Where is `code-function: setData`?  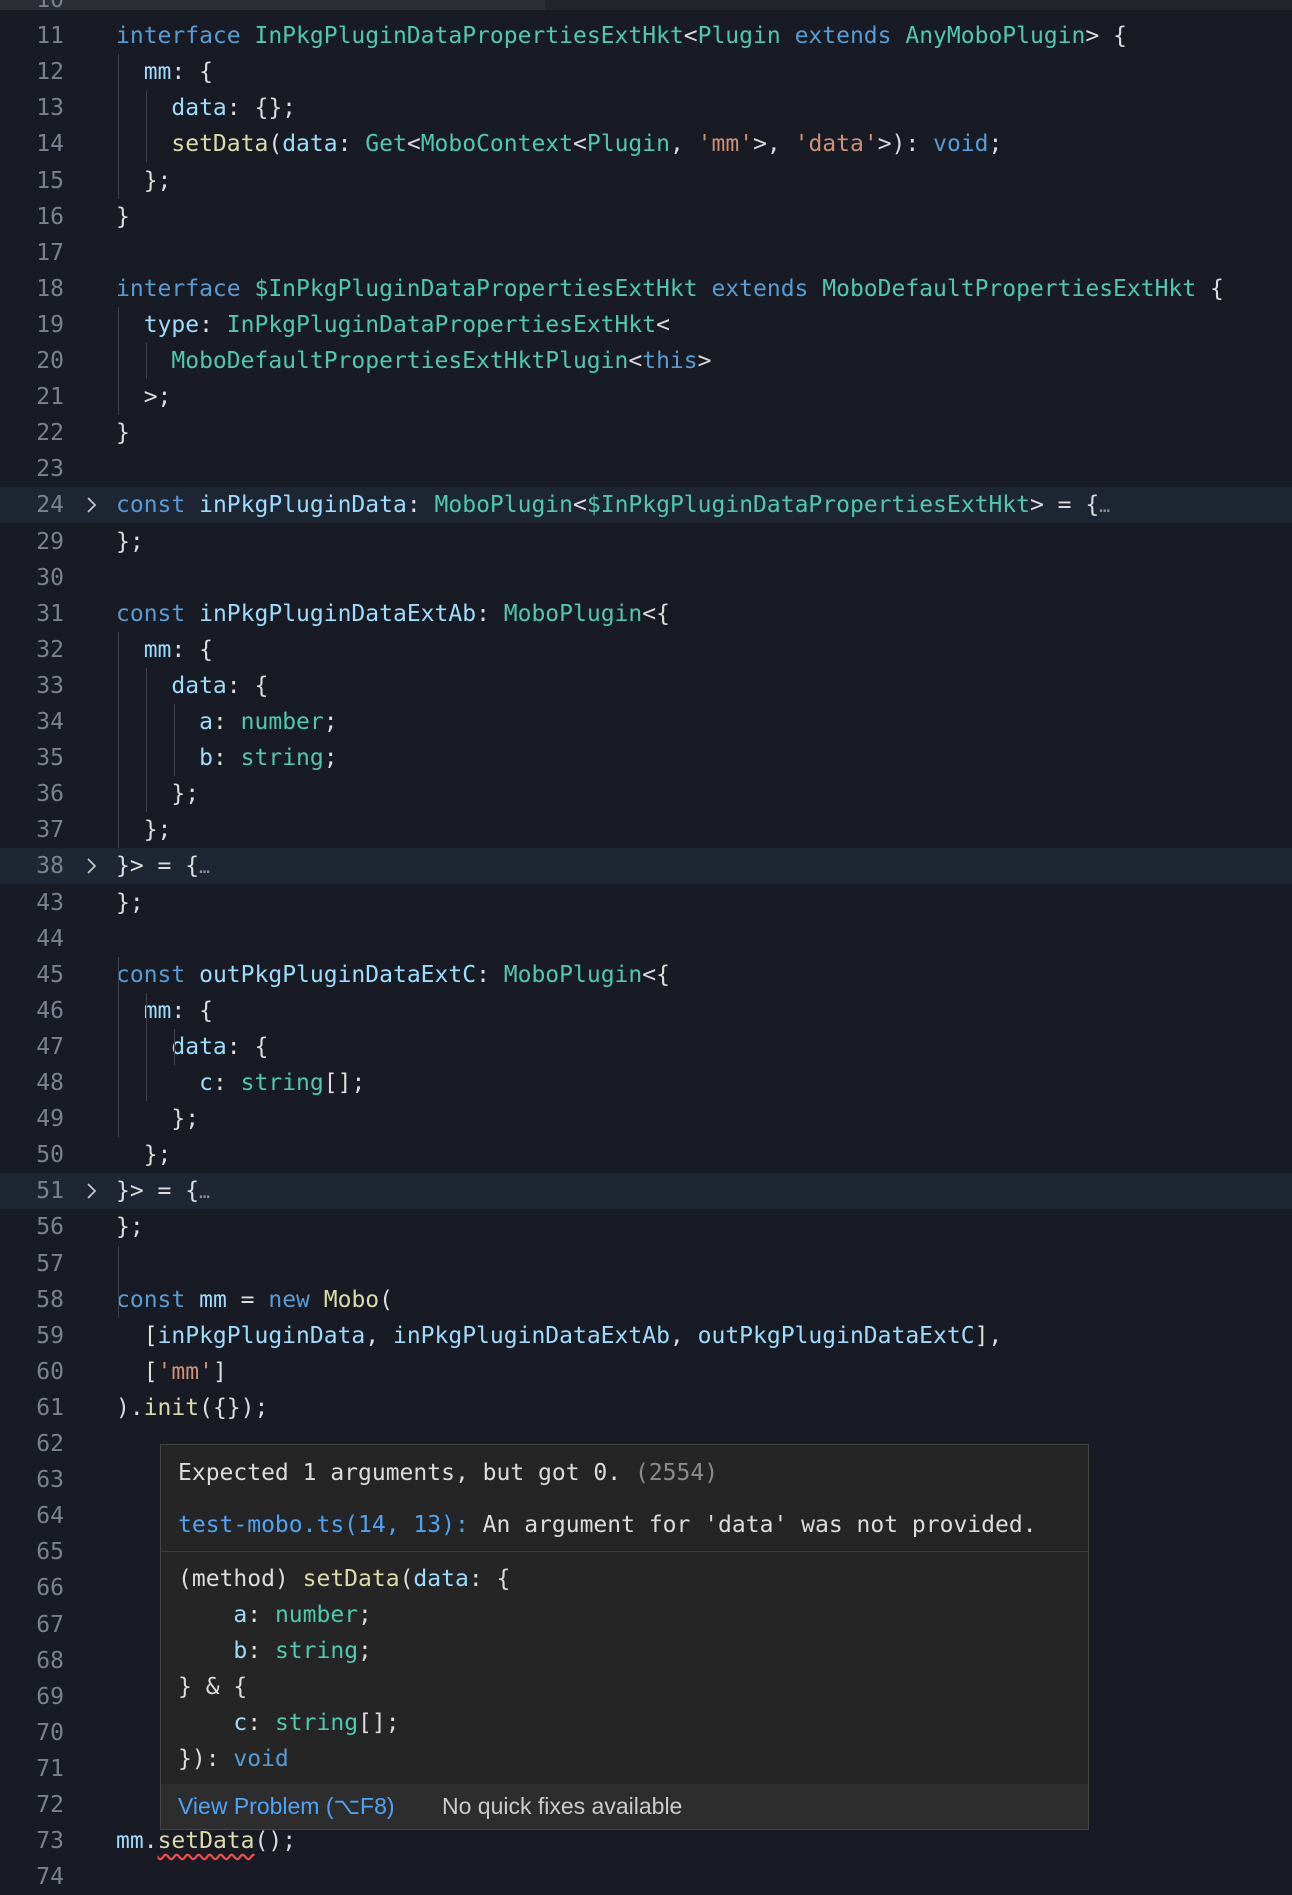
code-function: setData is located at coordinates (220, 144).